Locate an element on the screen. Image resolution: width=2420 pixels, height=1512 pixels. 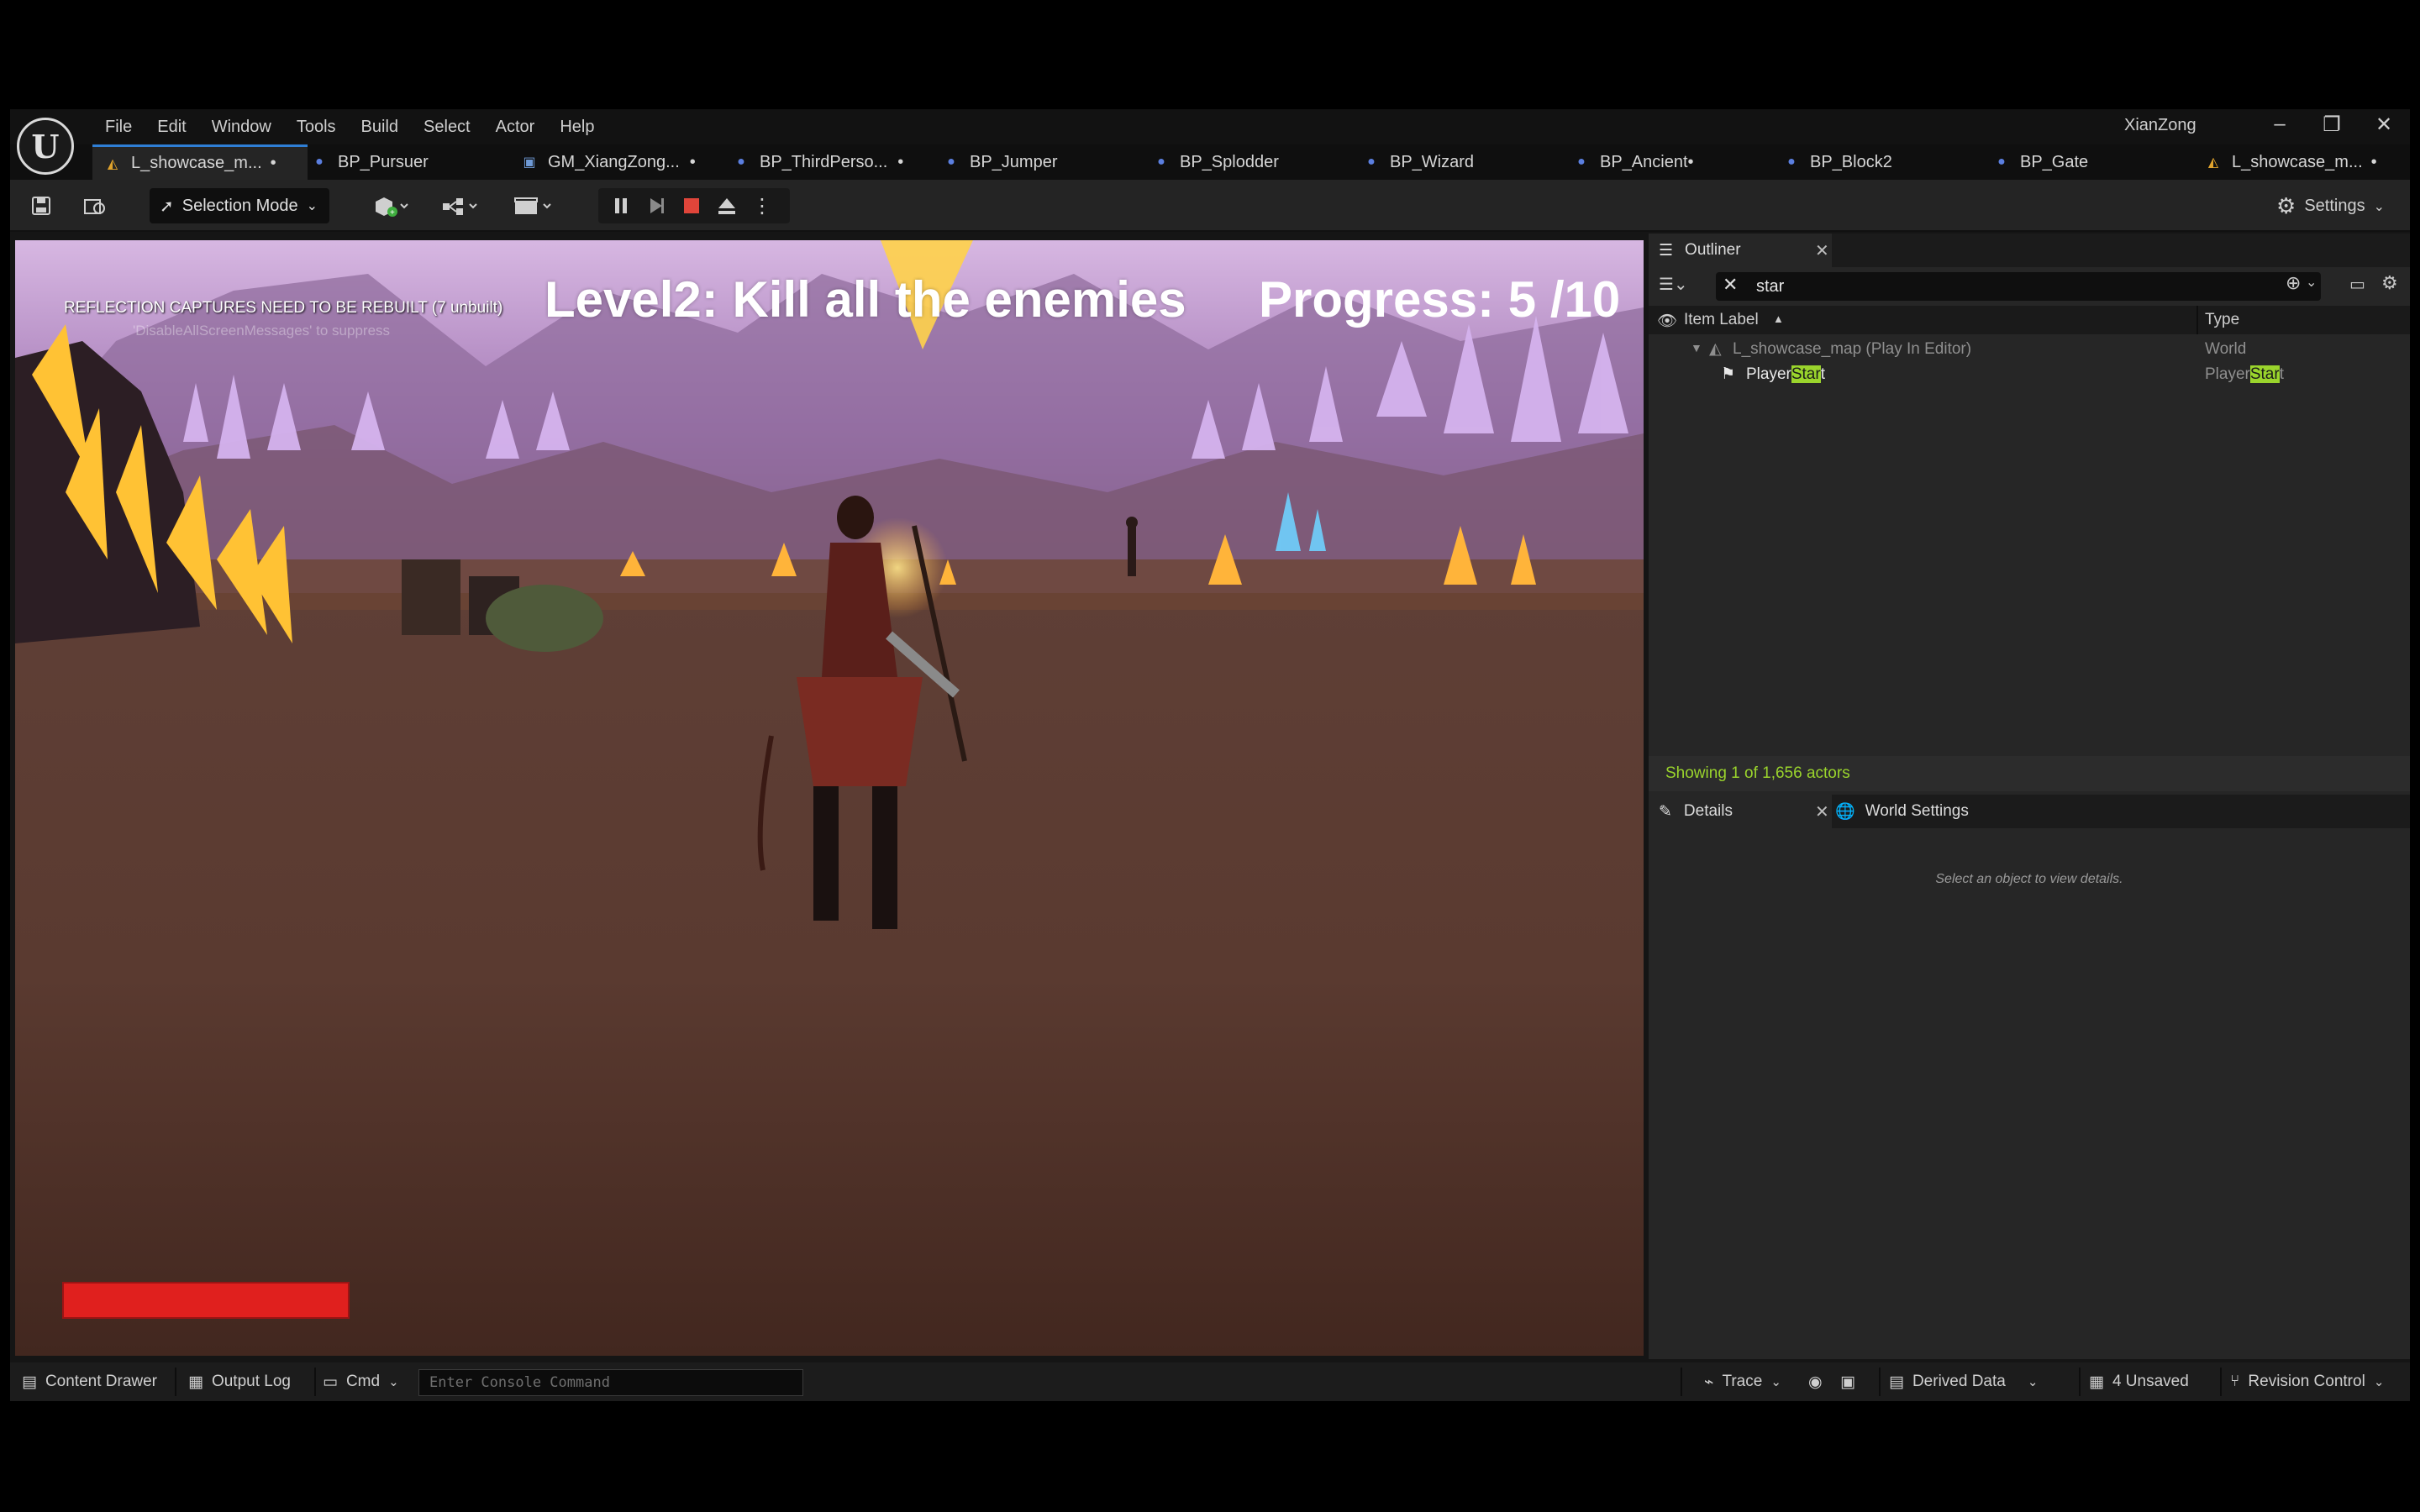
stop-icon is located at coordinates (691, 206).